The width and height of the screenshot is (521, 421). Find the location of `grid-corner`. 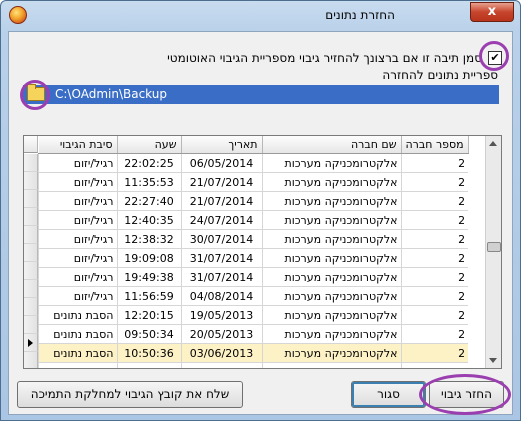

grid-corner is located at coordinates (31, 144).